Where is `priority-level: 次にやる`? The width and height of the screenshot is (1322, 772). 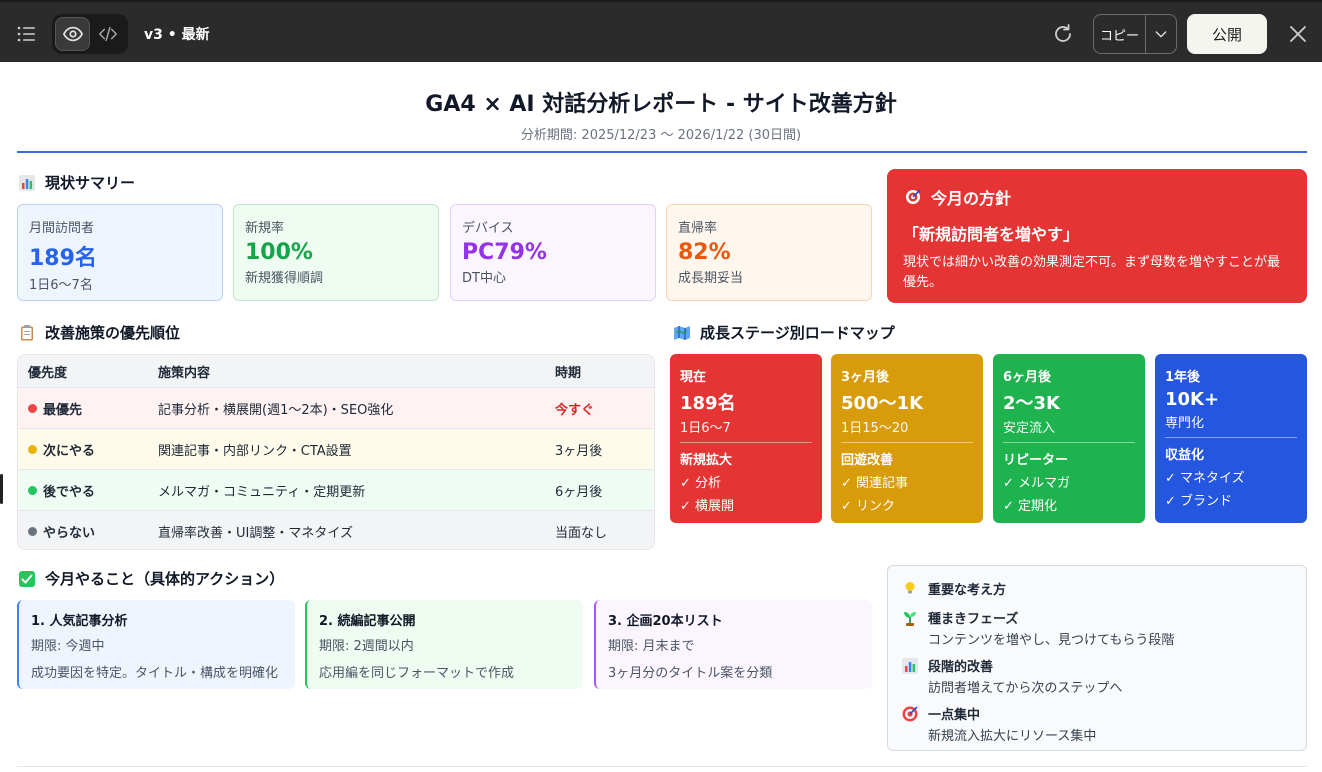 priority-level: 次にやる is located at coordinates (69, 451).